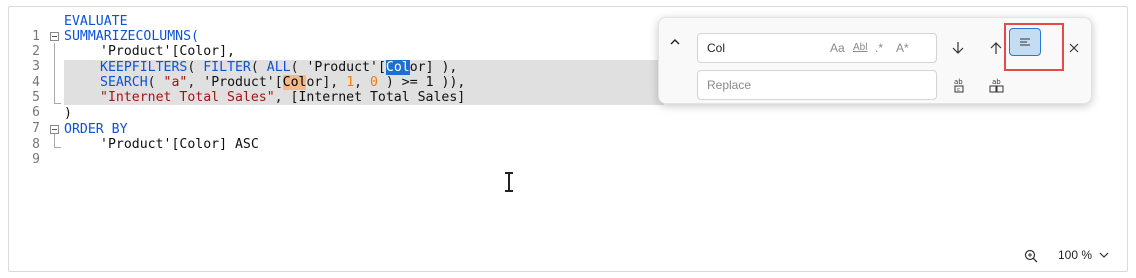 The height and width of the screenshot is (278, 1136). What do you see at coordinates (1034, 47) in the screenshot?
I see `highlight-annotation-box` at bounding box center [1034, 47].